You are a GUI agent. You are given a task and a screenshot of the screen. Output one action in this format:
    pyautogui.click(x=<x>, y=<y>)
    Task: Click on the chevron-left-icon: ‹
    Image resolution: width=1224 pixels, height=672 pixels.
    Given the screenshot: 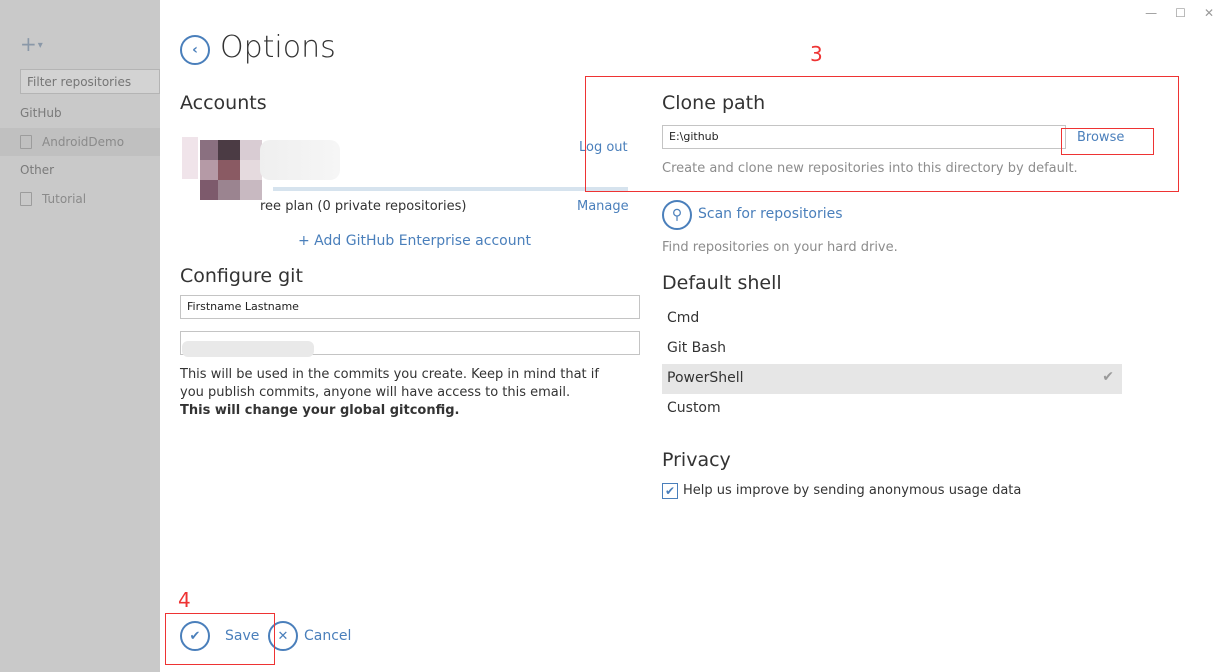 What is the action you would take?
    pyautogui.click(x=195, y=50)
    